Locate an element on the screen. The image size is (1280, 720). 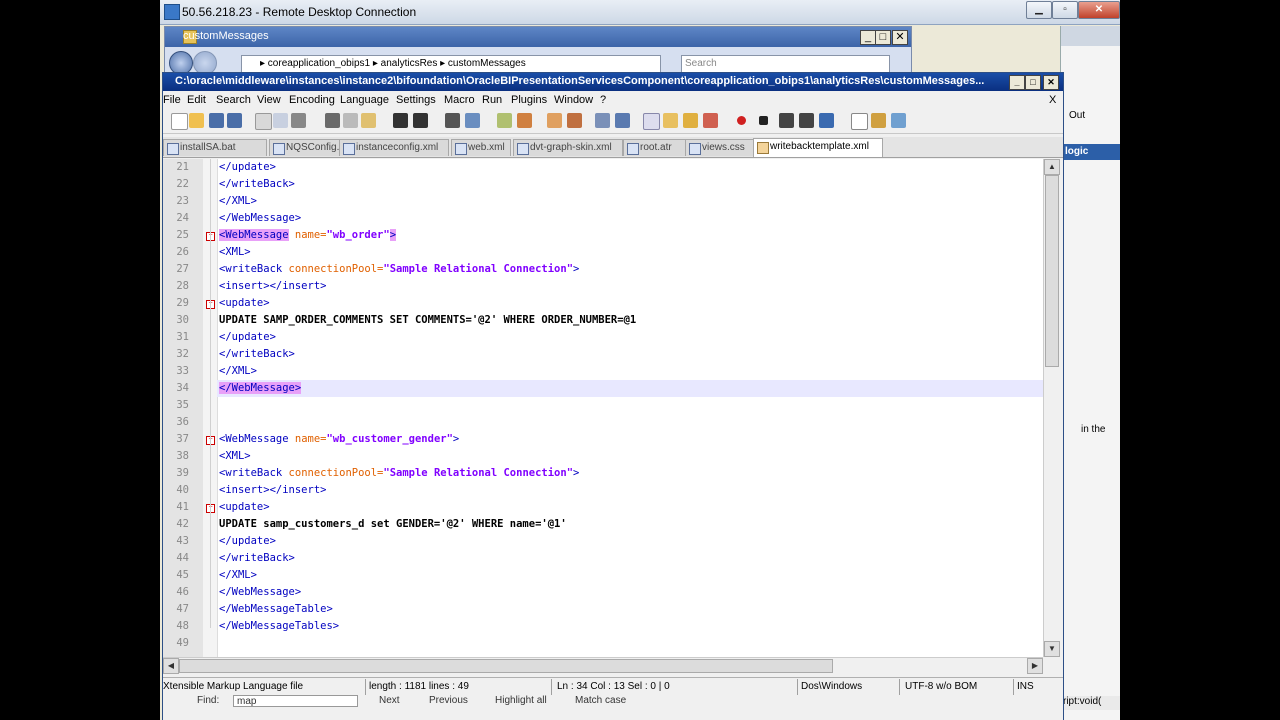
explorer-minimize-button: _ is located at coordinates (868, 37).